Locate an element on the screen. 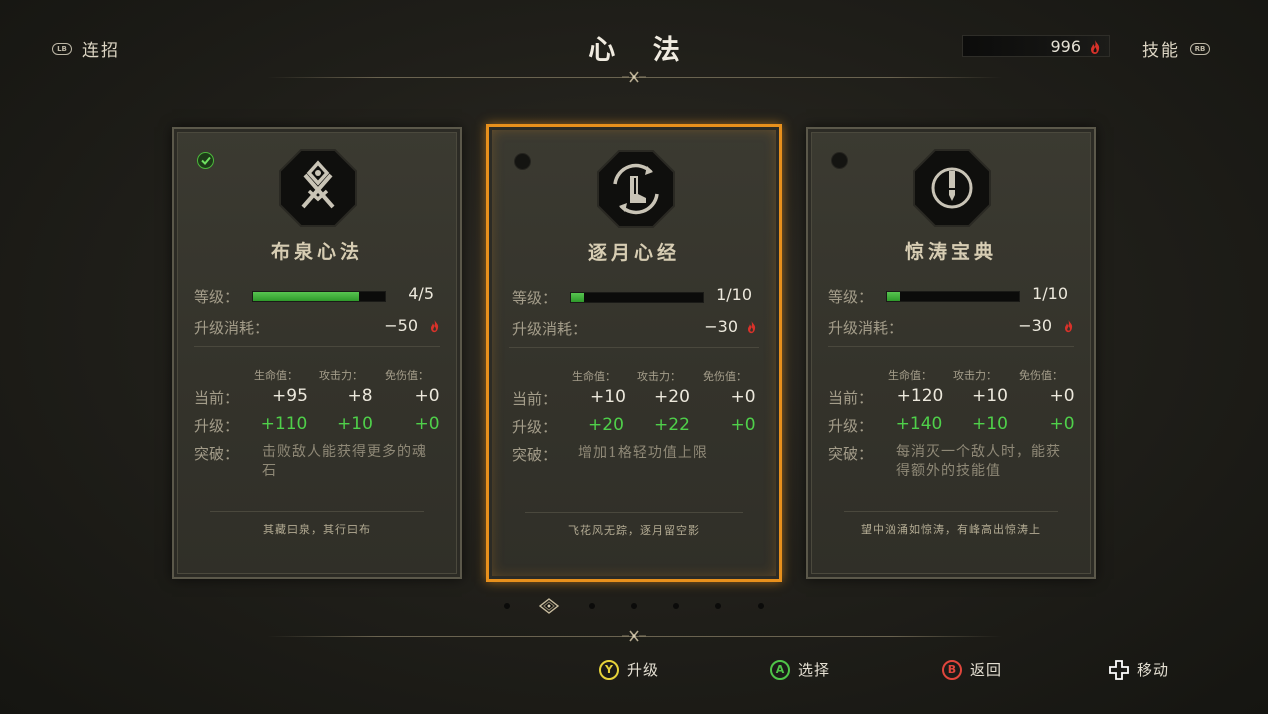  b-button-icon: B is located at coordinates (952, 669).